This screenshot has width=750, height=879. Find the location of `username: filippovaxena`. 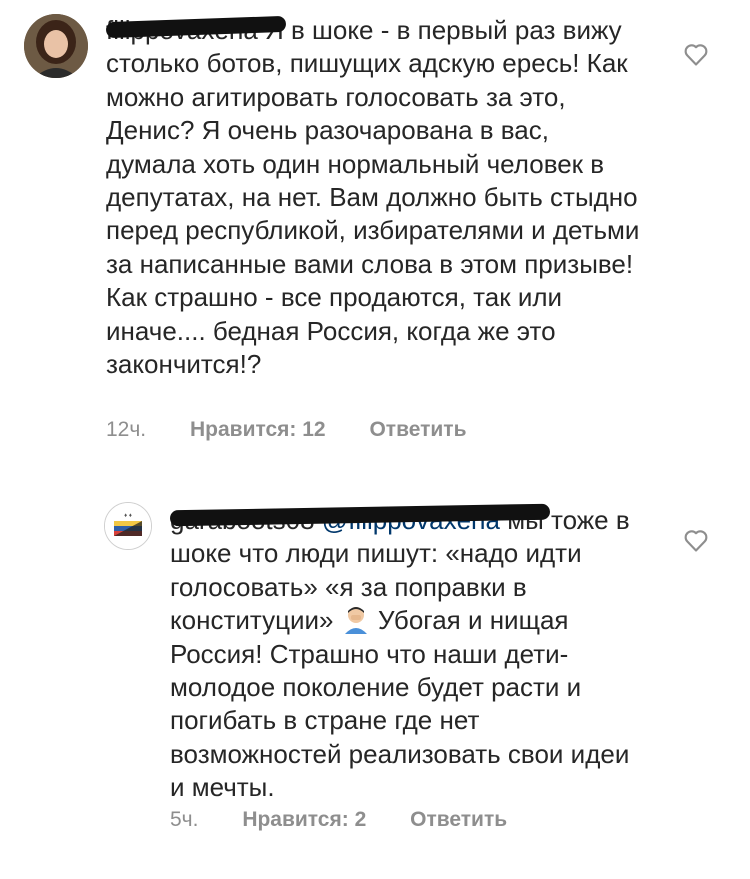

username: filippovaxena is located at coordinates (196, 30).